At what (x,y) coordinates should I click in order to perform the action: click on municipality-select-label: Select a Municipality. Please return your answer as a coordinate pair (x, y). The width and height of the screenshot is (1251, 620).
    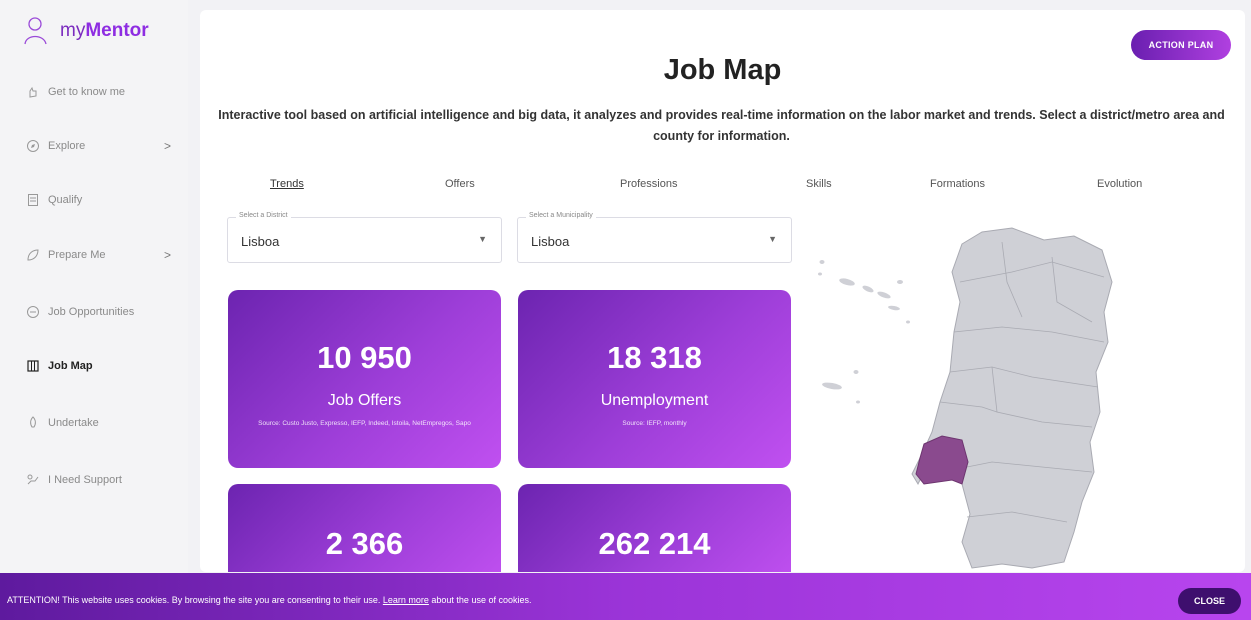
    Looking at the image, I should click on (561, 215).